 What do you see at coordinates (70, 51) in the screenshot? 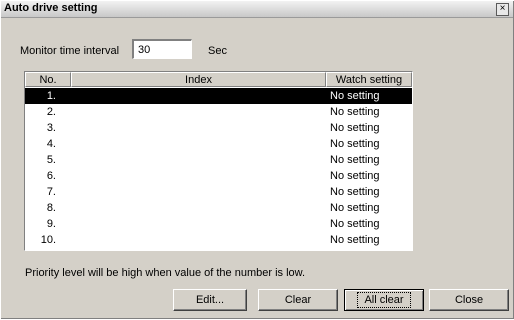
I see `monitor-interval-label: Monitor time interval` at bounding box center [70, 51].